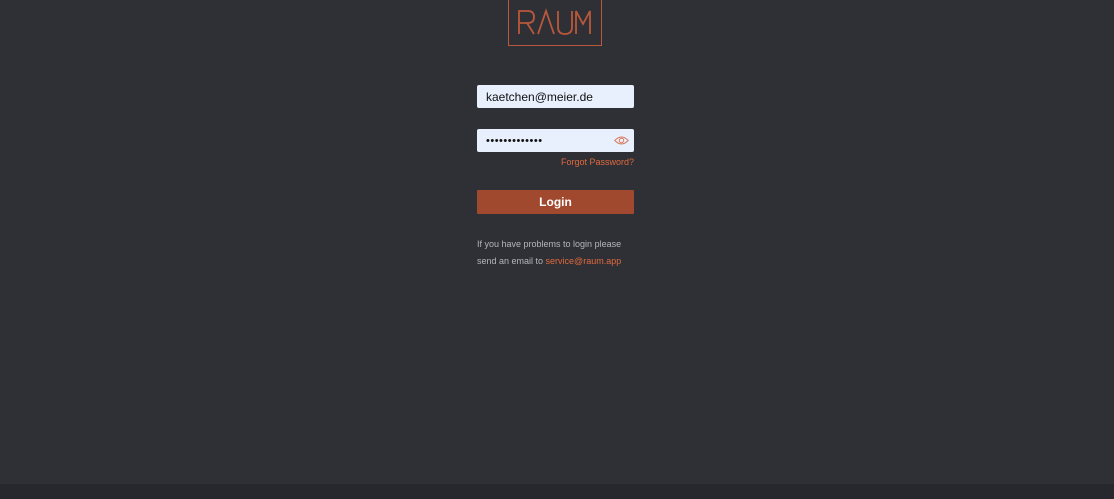 The image size is (1114, 499). Describe the element at coordinates (584, 261) in the screenshot. I see `service-email-link: service@raum.app` at that location.